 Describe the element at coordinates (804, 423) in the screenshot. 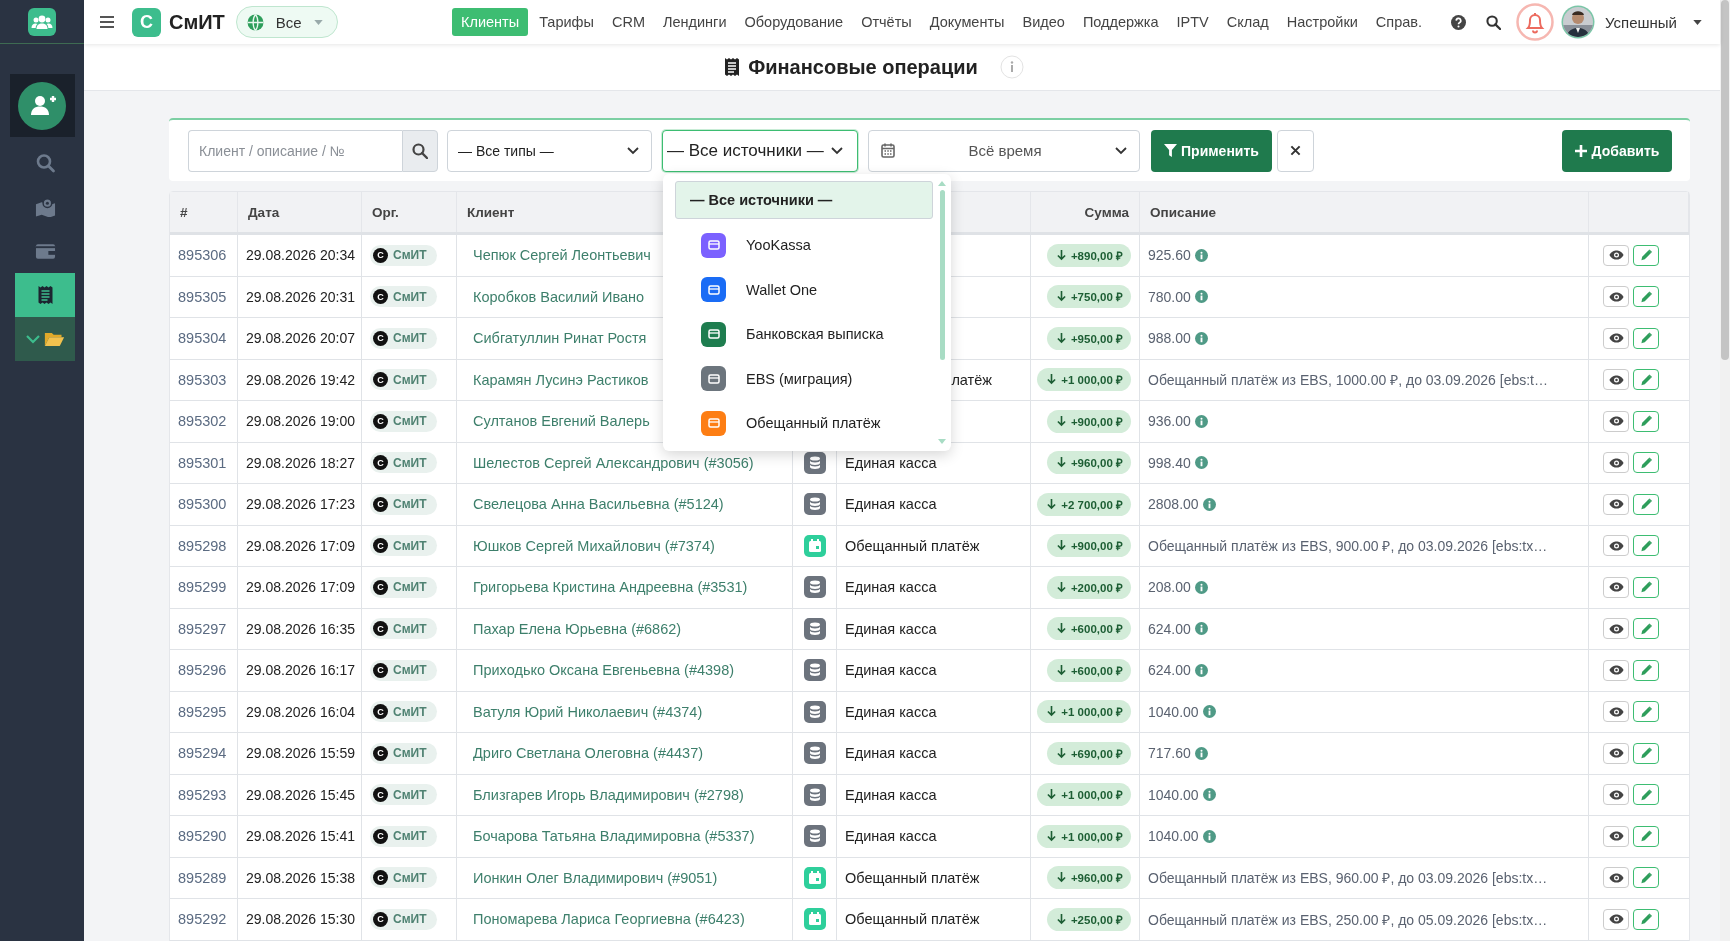

I see `dropdown-option: Обещанный платёж` at that location.